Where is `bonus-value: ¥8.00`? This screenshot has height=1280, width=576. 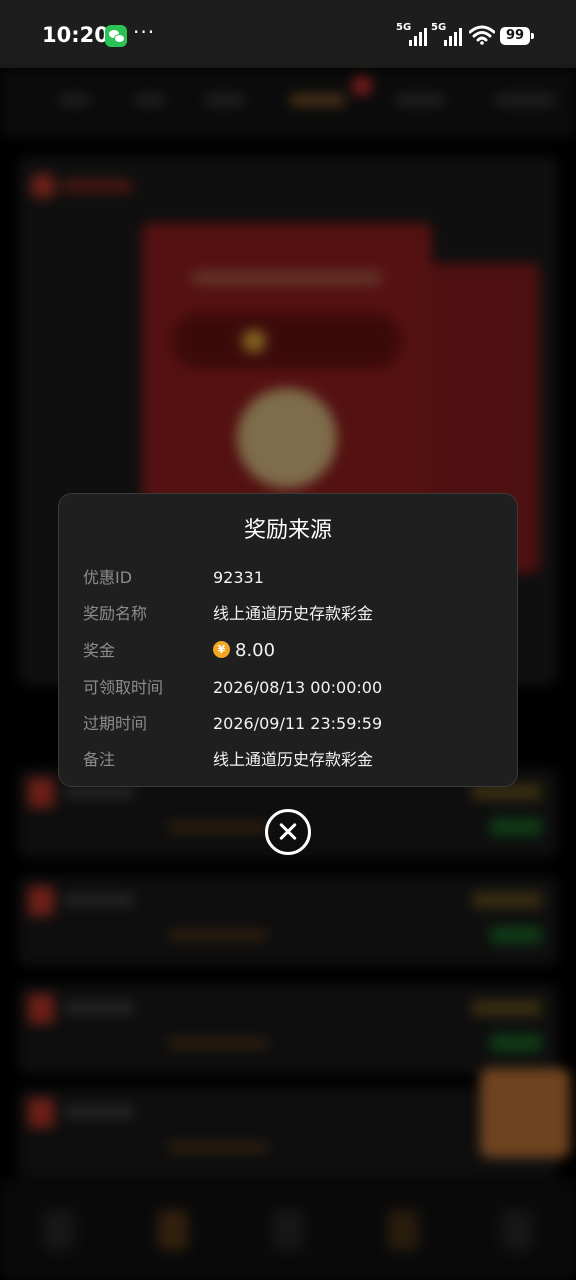 bonus-value: ¥8.00 is located at coordinates (244, 651).